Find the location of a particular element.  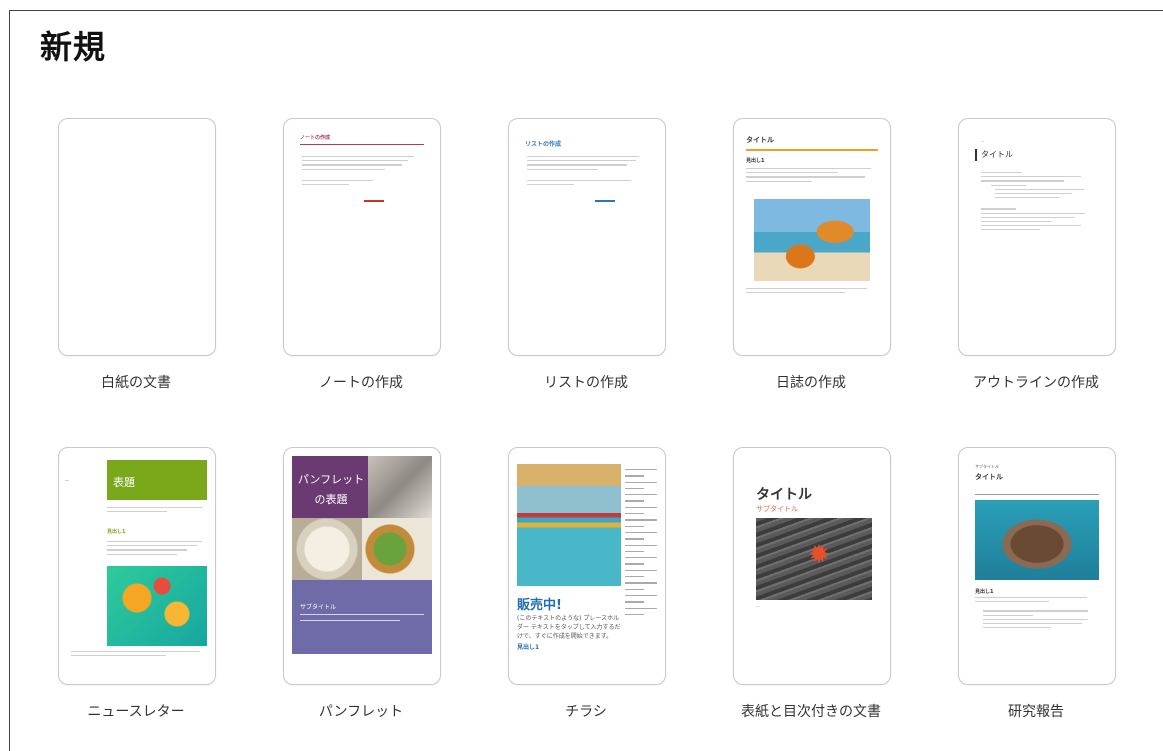

template-card-newsletter: — 表題 見出し1 is located at coordinates (137, 566).